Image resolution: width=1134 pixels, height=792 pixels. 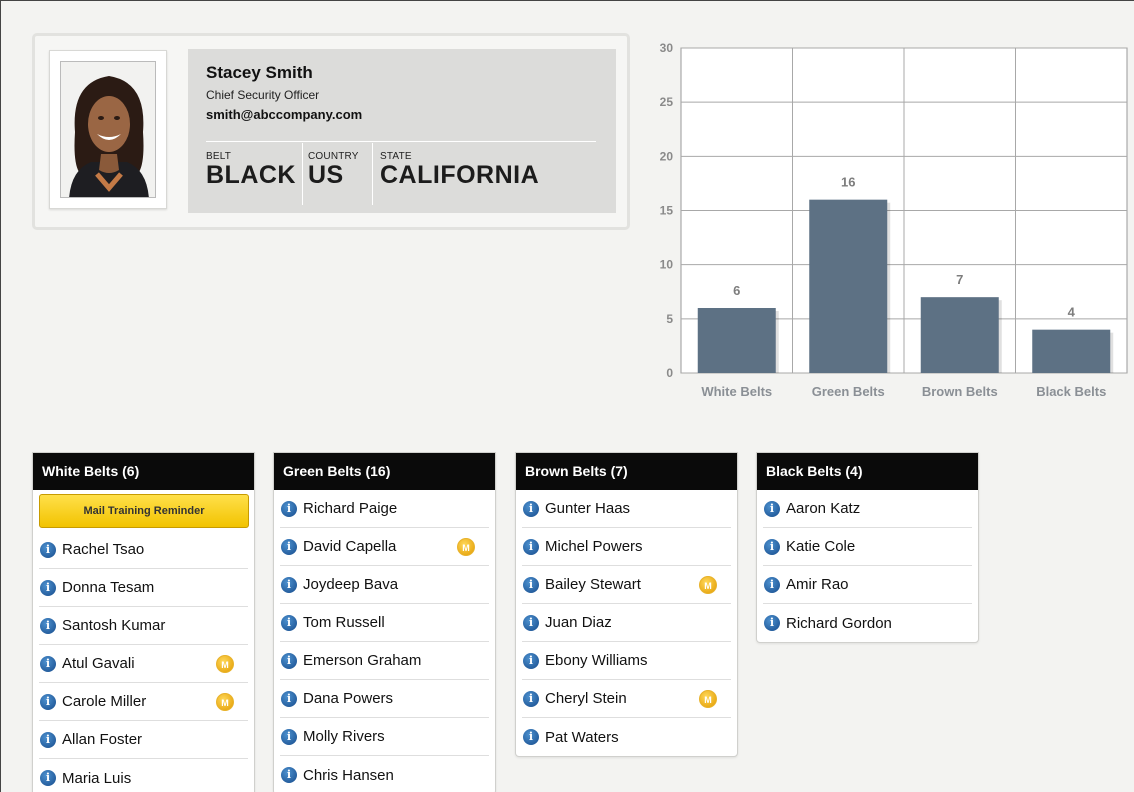 What do you see at coordinates (362, 660) in the screenshot?
I see `member-name: Emerson Graham` at bounding box center [362, 660].